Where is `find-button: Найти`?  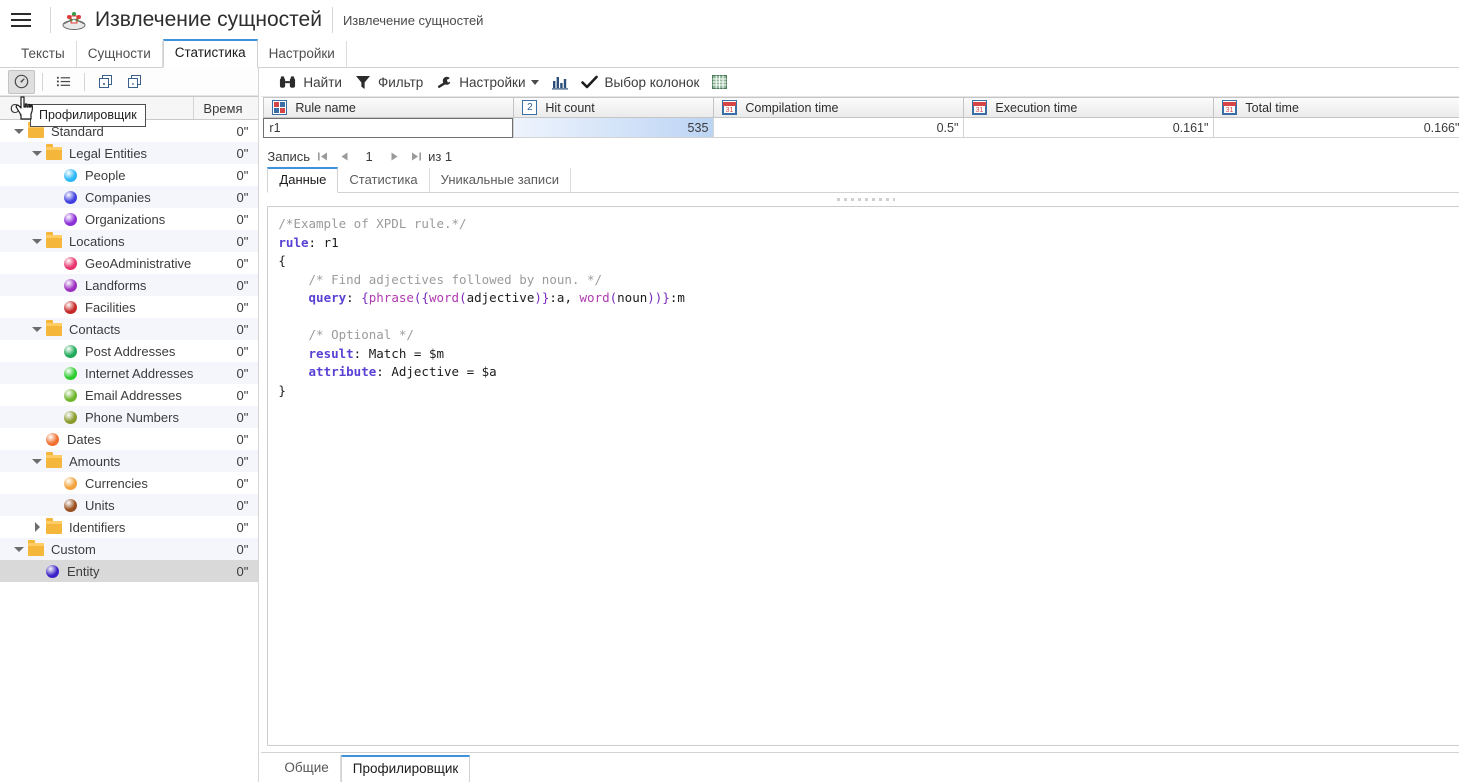 find-button: Найти is located at coordinates (313, 82).